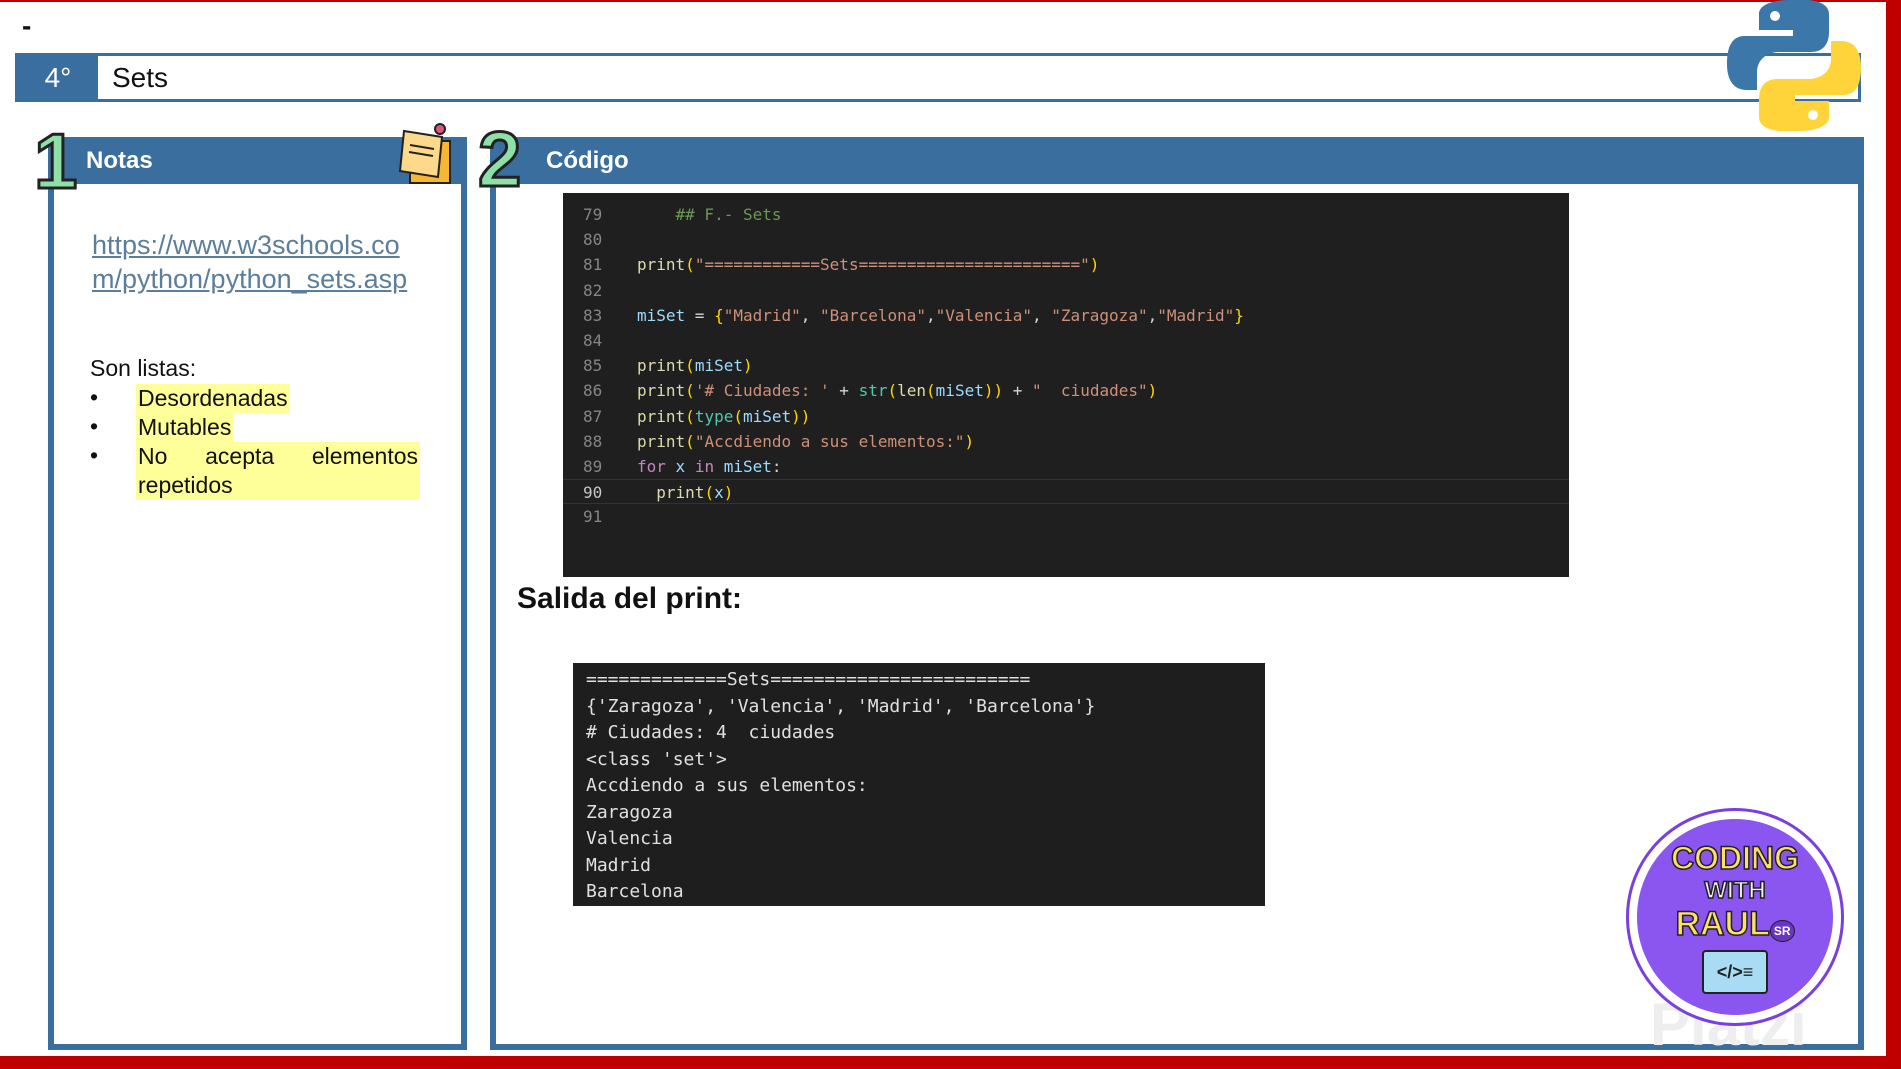 The height and width of the screenshot is (1069, 1901). What do you see at coordinates (629, 838) in the screenshot?
I see `output-line: Valencia` at bounding box center [629, 838].